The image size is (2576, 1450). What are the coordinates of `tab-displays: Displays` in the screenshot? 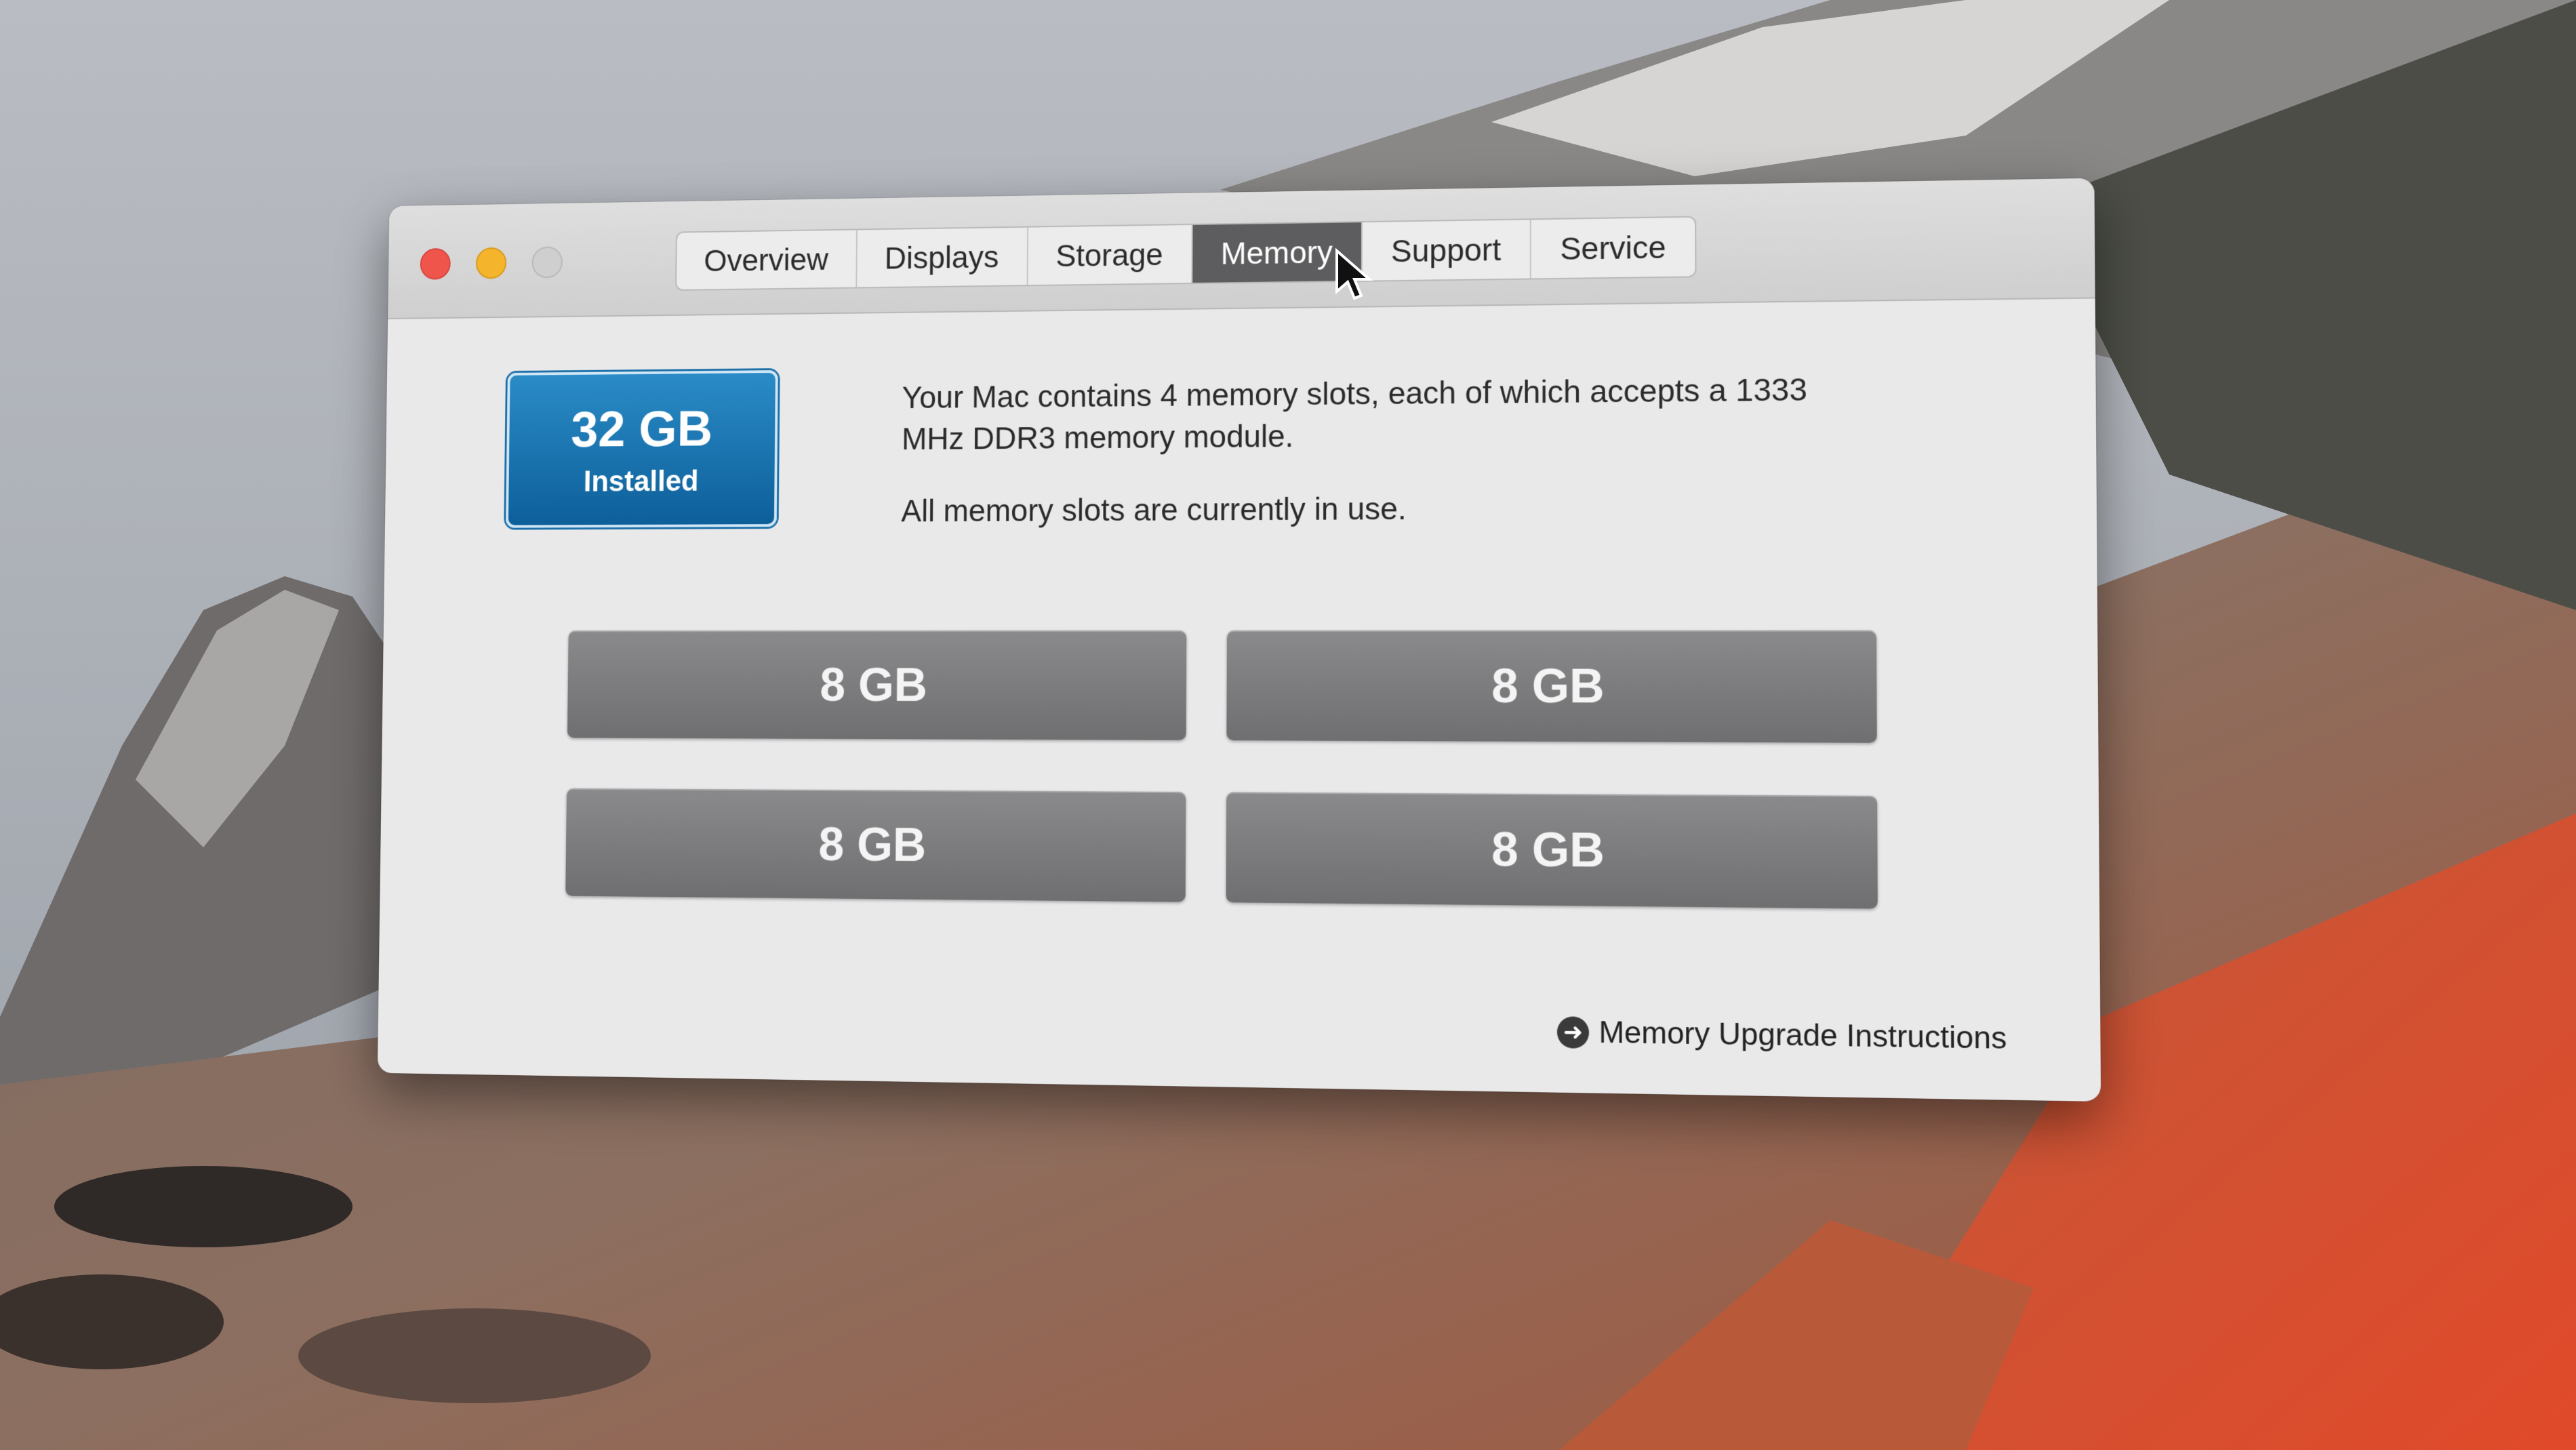 It's located at (942, 257).